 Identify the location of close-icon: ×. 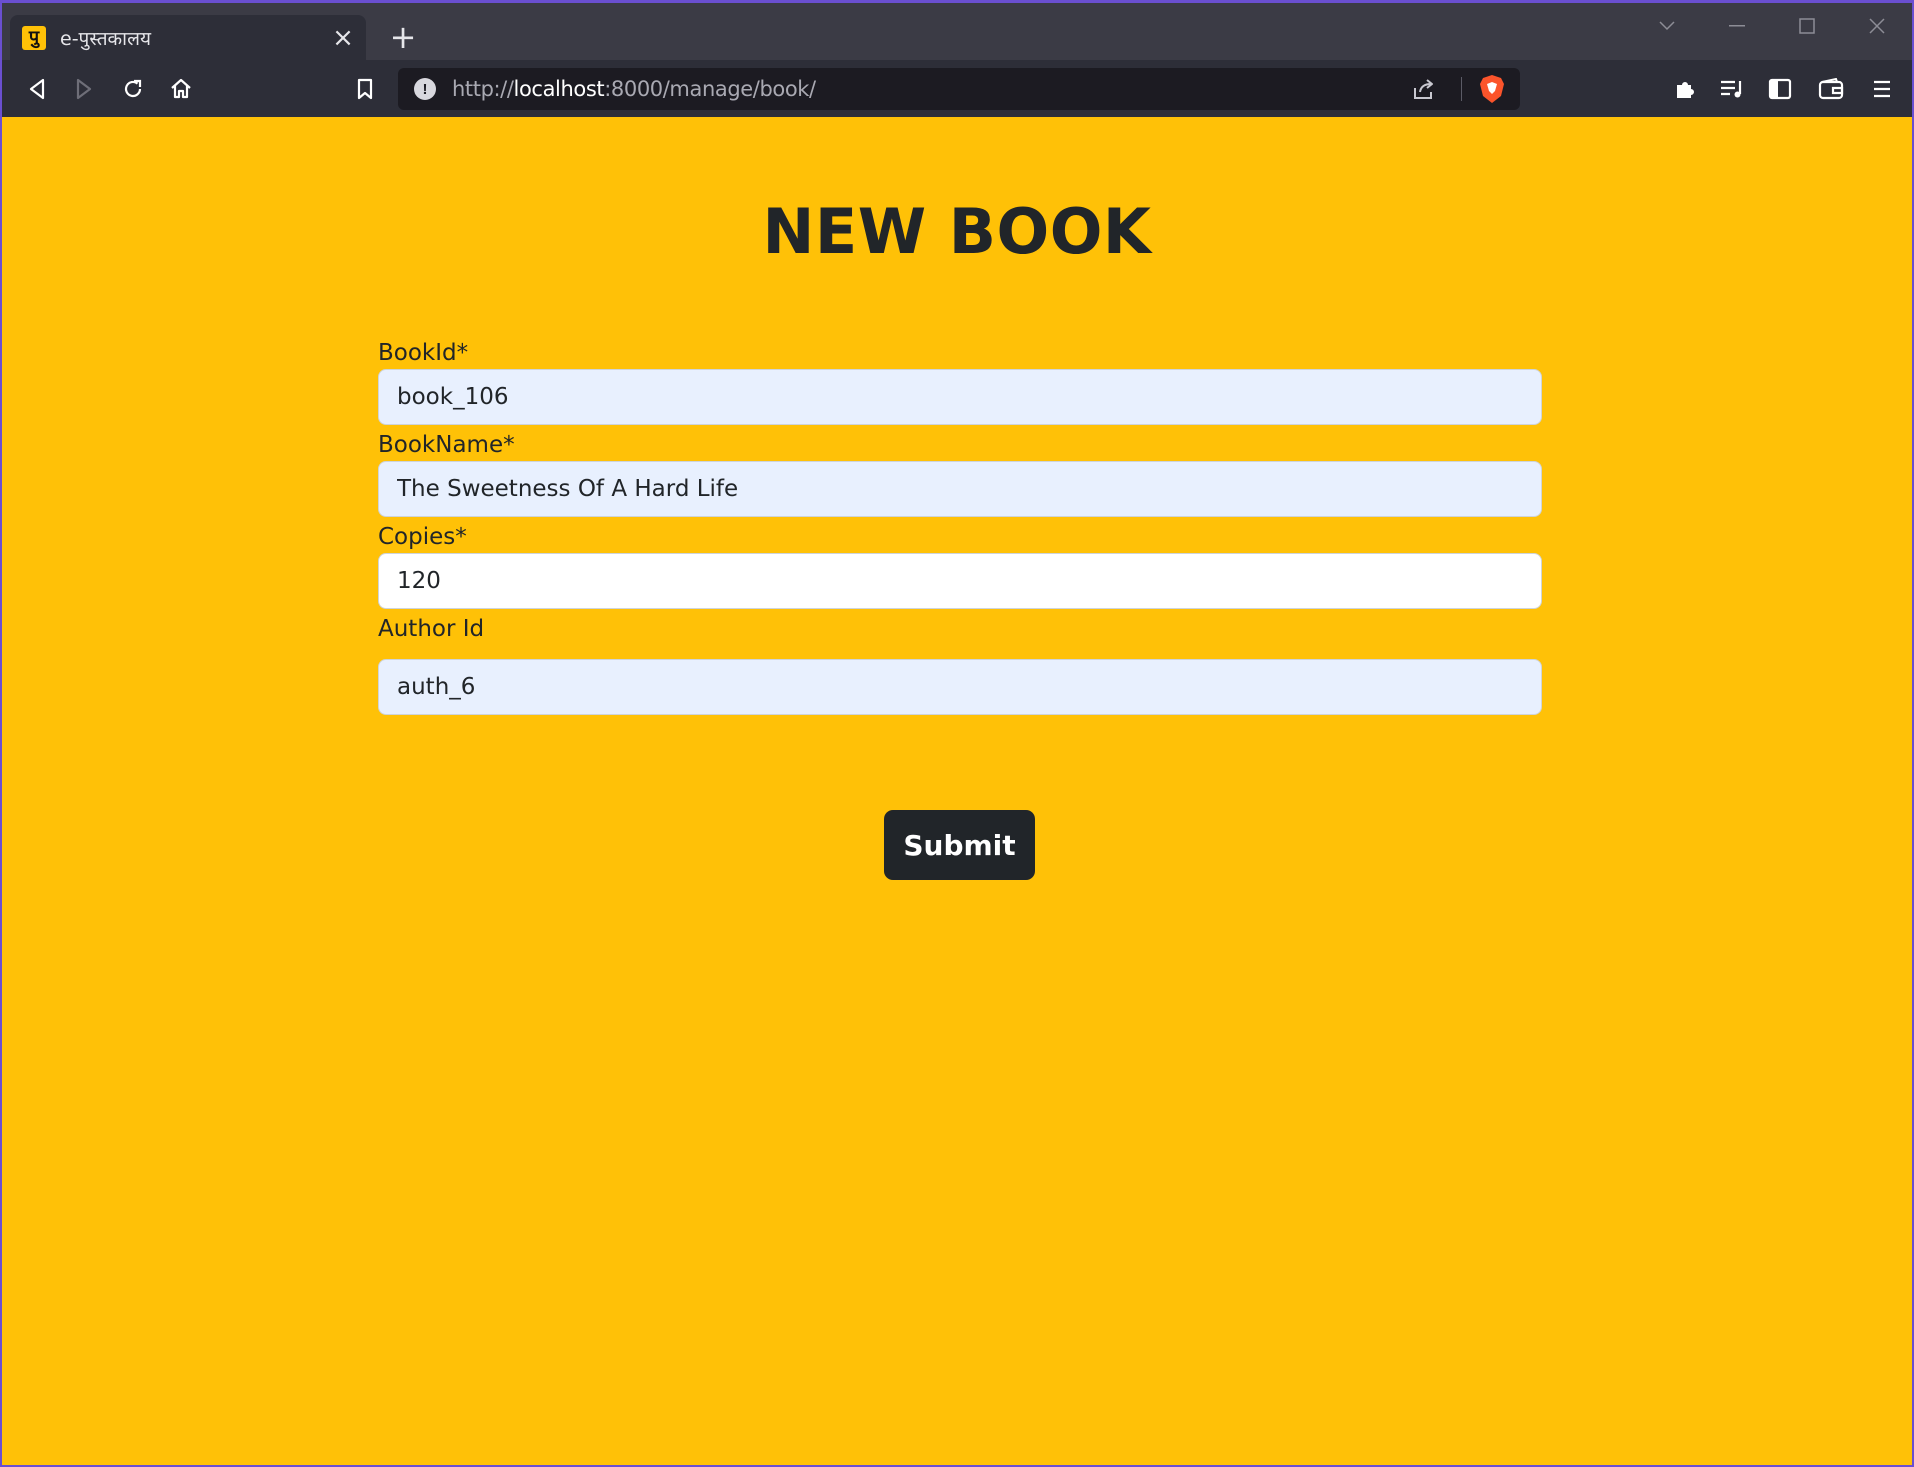
(343, 38).